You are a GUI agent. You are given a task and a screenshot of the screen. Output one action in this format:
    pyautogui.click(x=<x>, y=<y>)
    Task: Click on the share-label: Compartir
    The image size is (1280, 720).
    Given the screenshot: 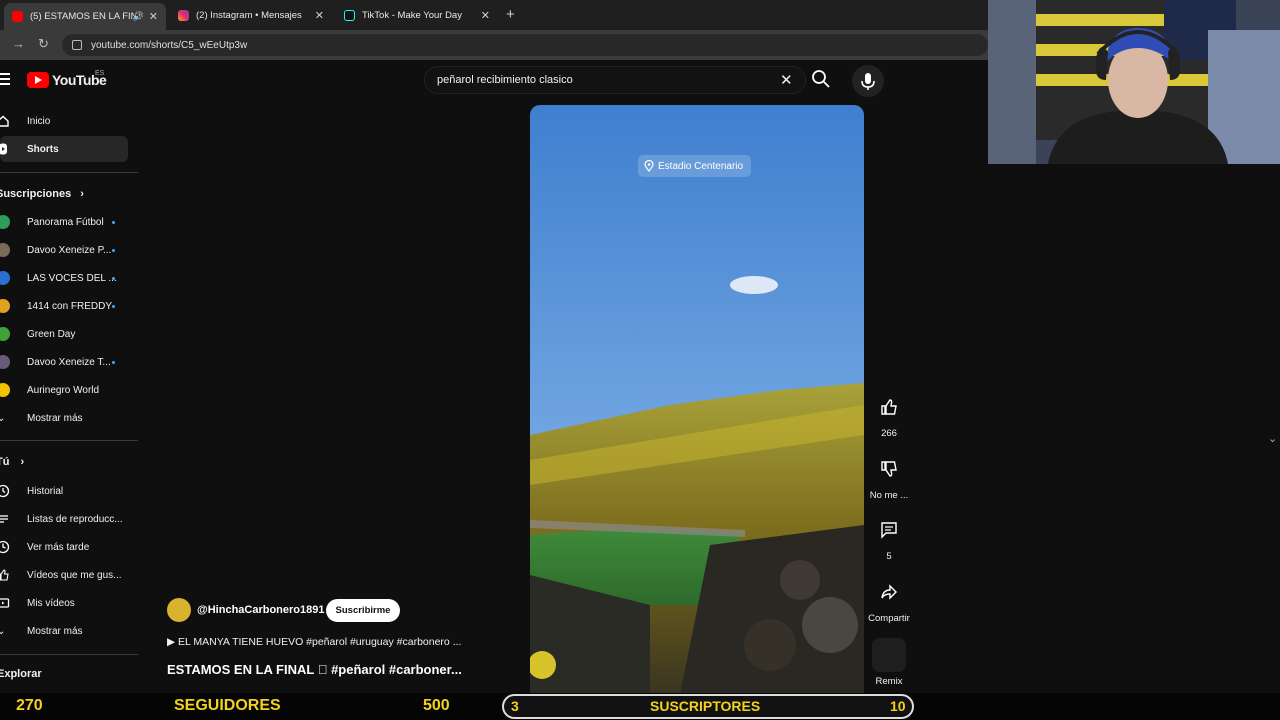 What is the action you would take?
    pyautogui.click(x=889, y=618)
    